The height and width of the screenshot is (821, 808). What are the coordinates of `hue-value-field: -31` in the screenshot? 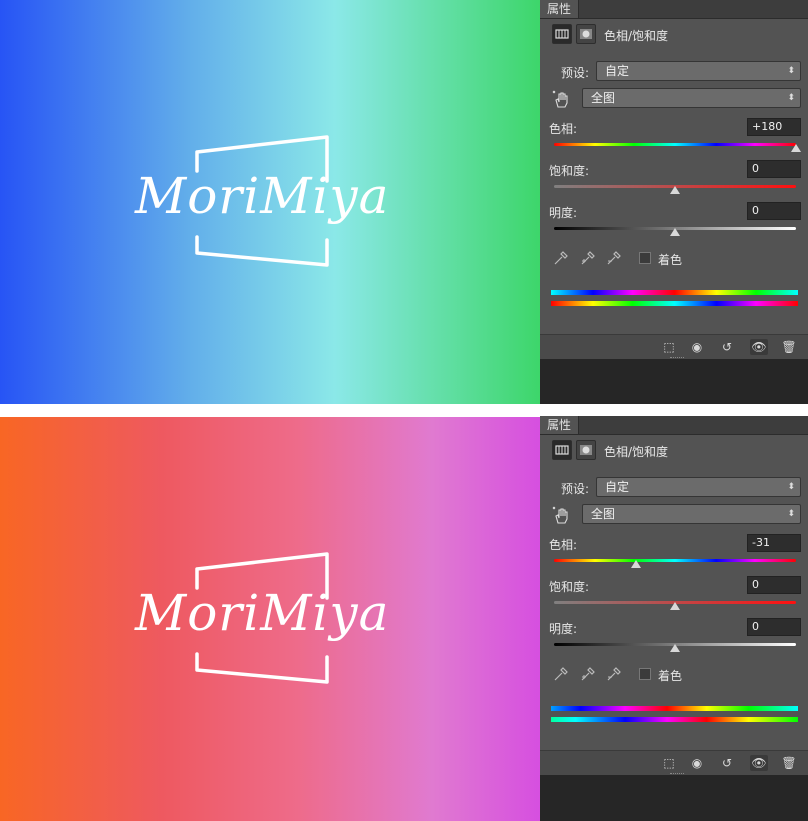 It's located at (774, 543).